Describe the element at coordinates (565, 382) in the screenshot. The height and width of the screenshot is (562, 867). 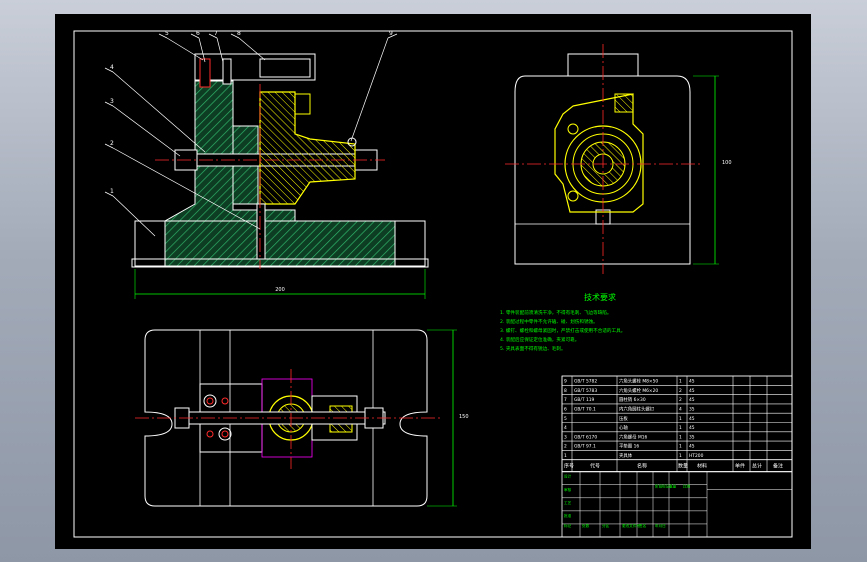
I see `bom-cell: 9` at that location.